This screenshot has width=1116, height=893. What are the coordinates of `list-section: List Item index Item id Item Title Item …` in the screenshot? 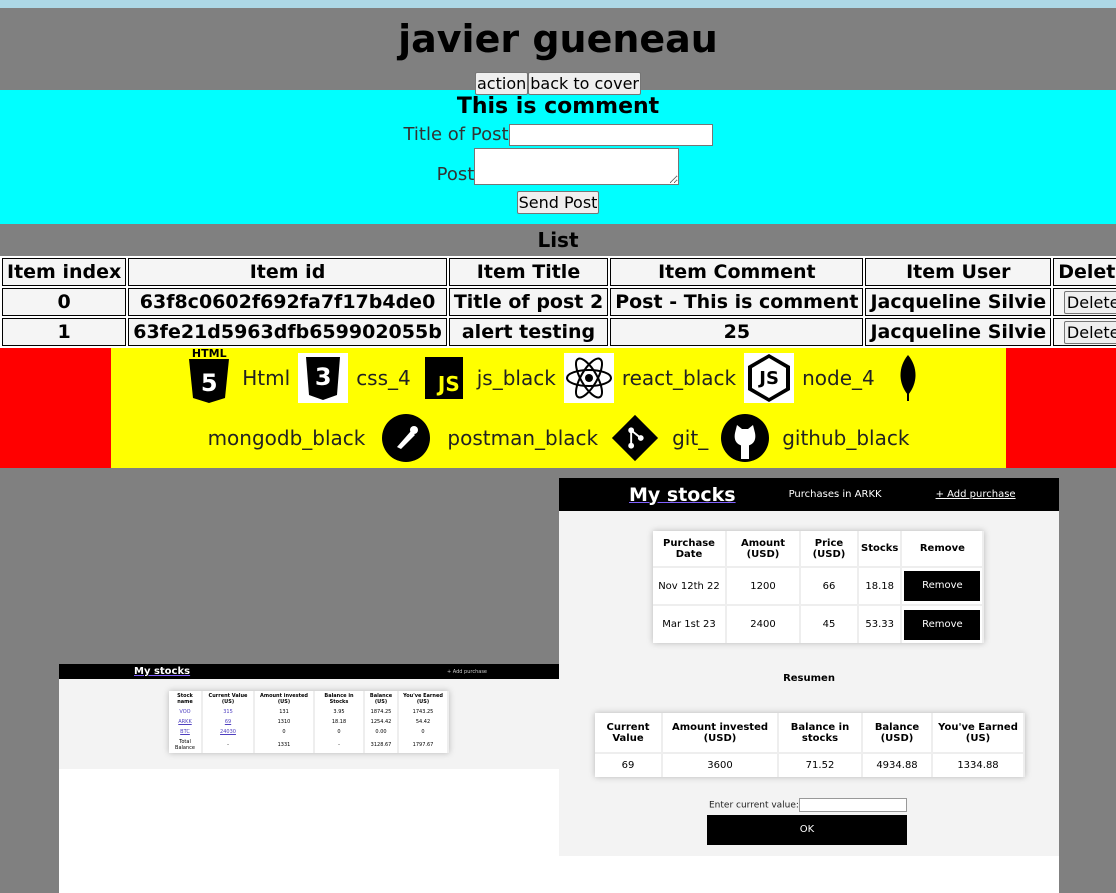 It's located at (558, 286).